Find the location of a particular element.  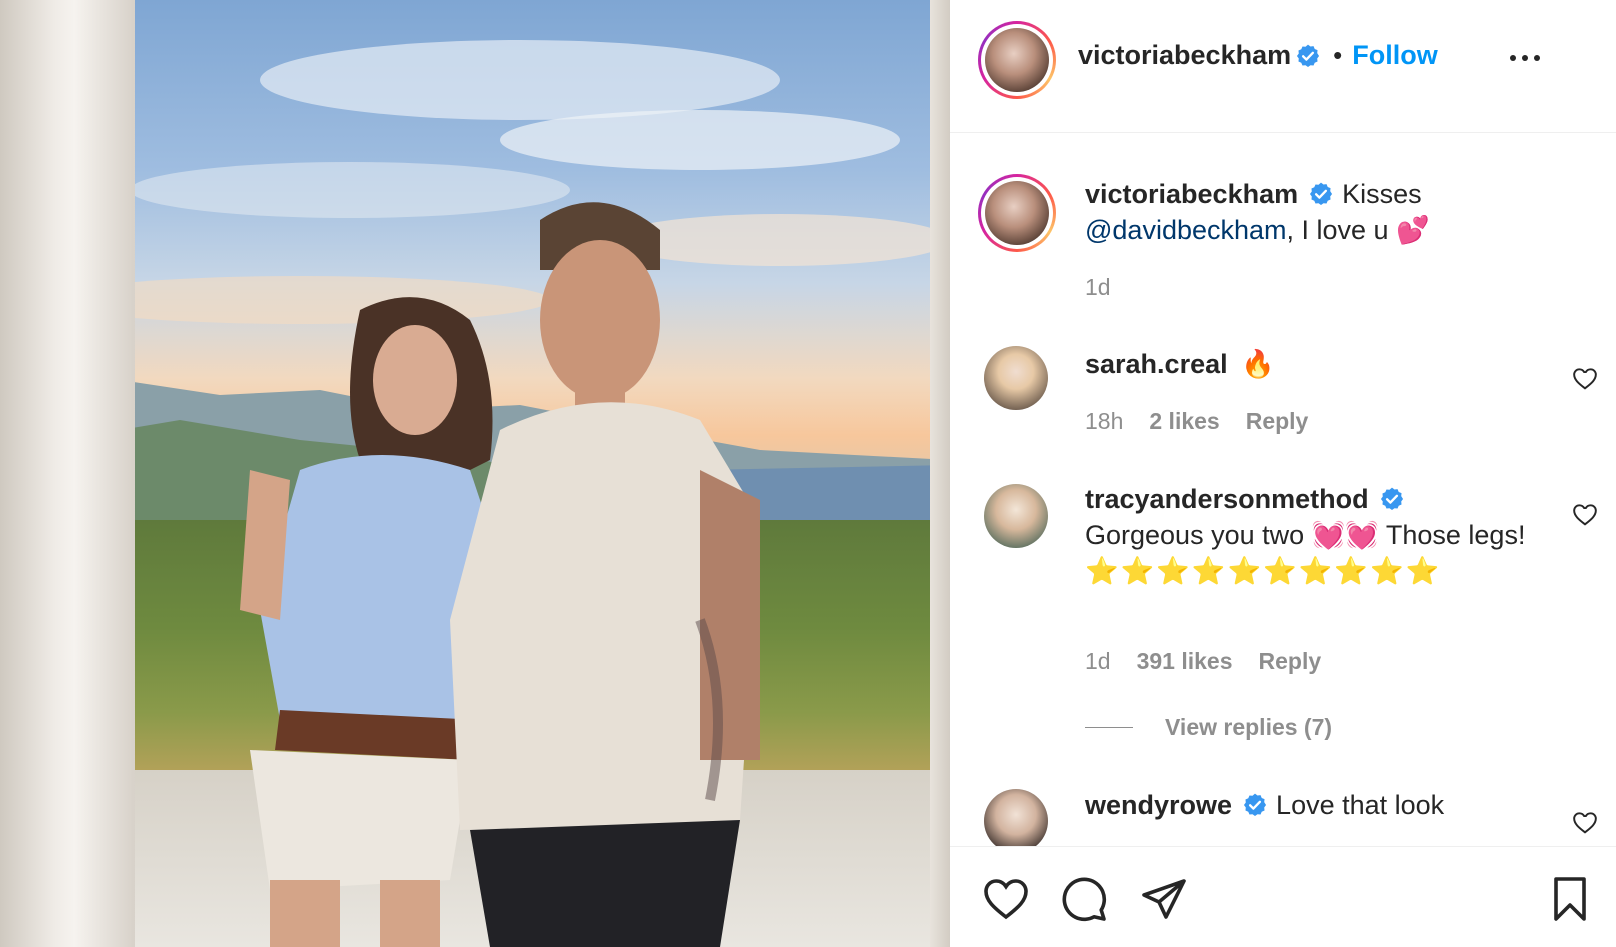

post-action-bar is located at coordinates (1283, 896).